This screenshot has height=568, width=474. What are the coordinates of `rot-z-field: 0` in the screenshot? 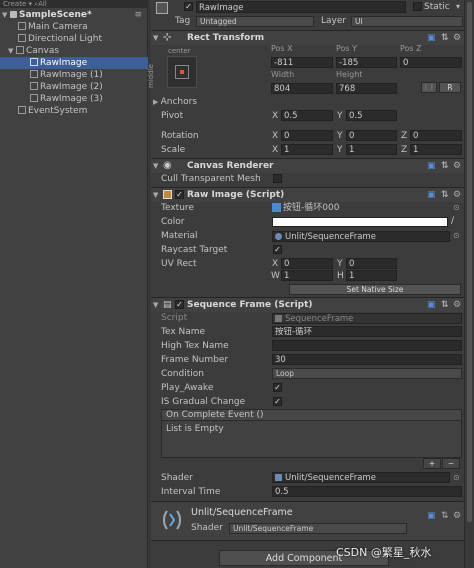 It's located at (436, 135).